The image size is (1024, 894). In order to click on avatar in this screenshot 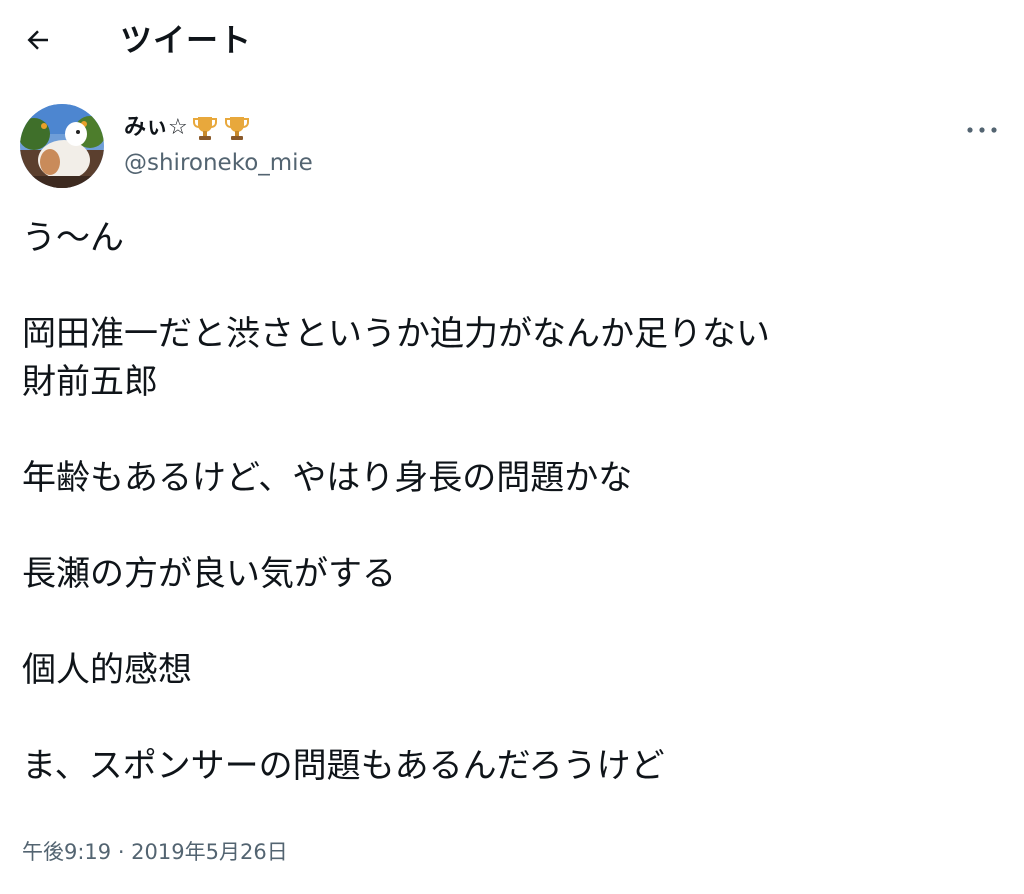, I will do `click(62, 146)`.